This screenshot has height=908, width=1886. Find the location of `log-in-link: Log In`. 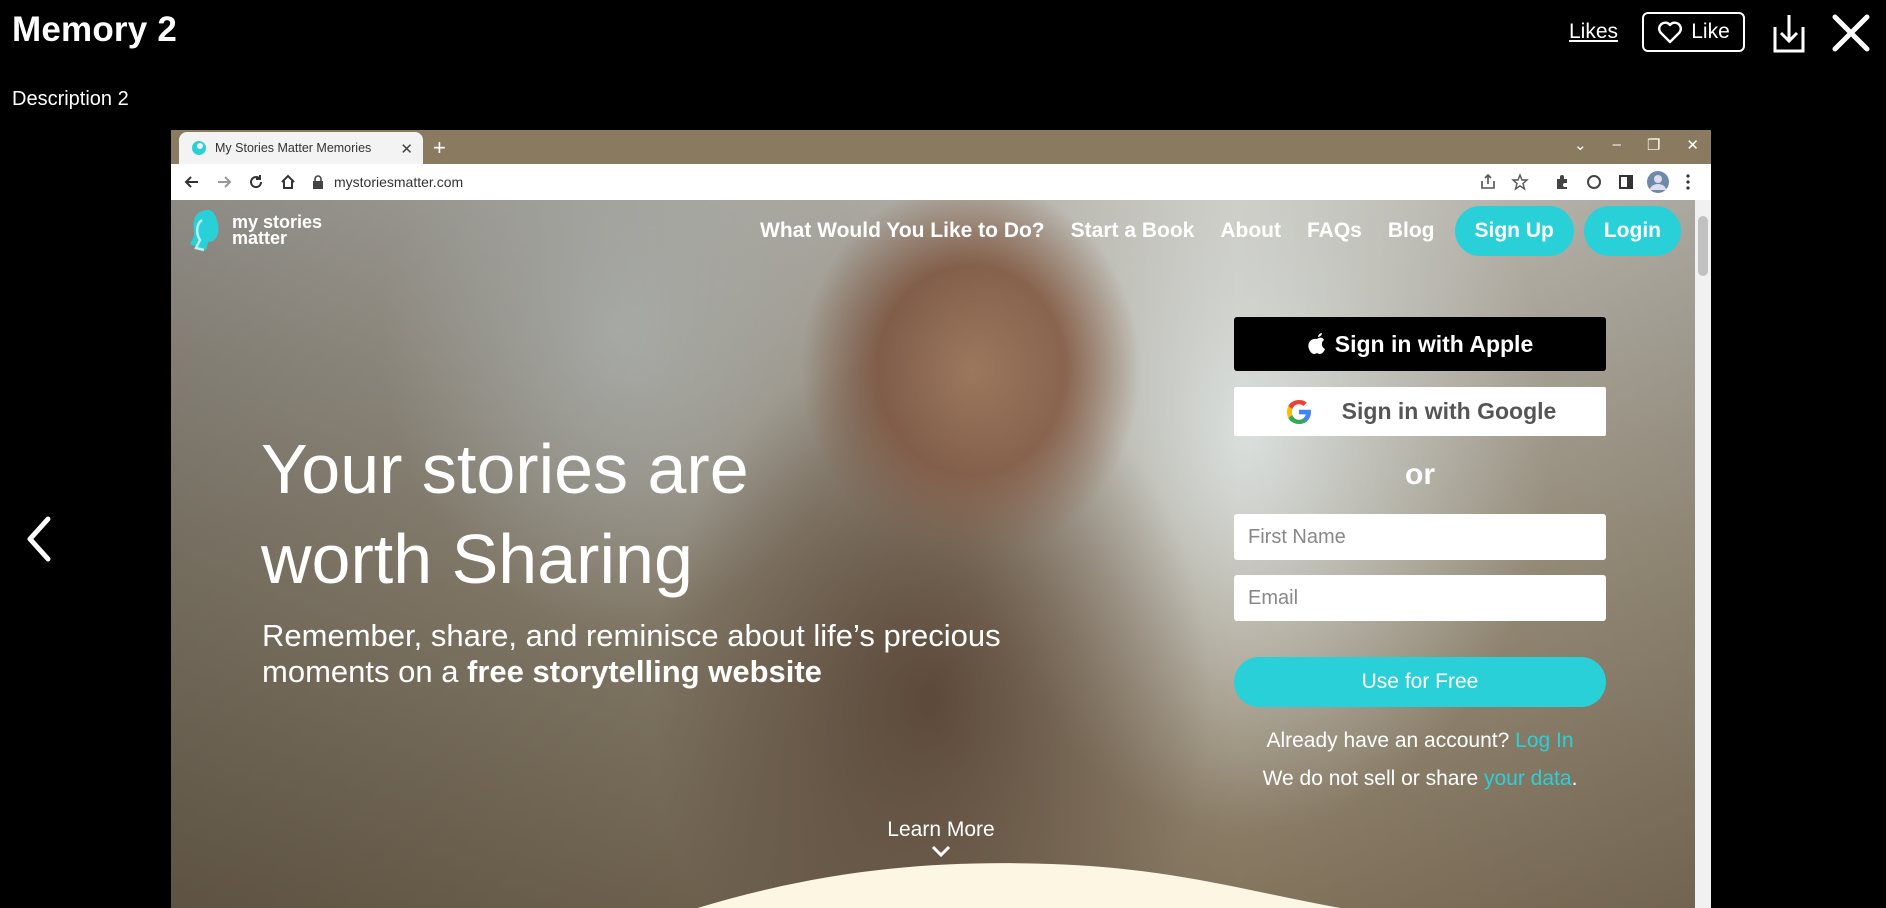

log-in-link: Log In is located at coordinates (1544, 740).